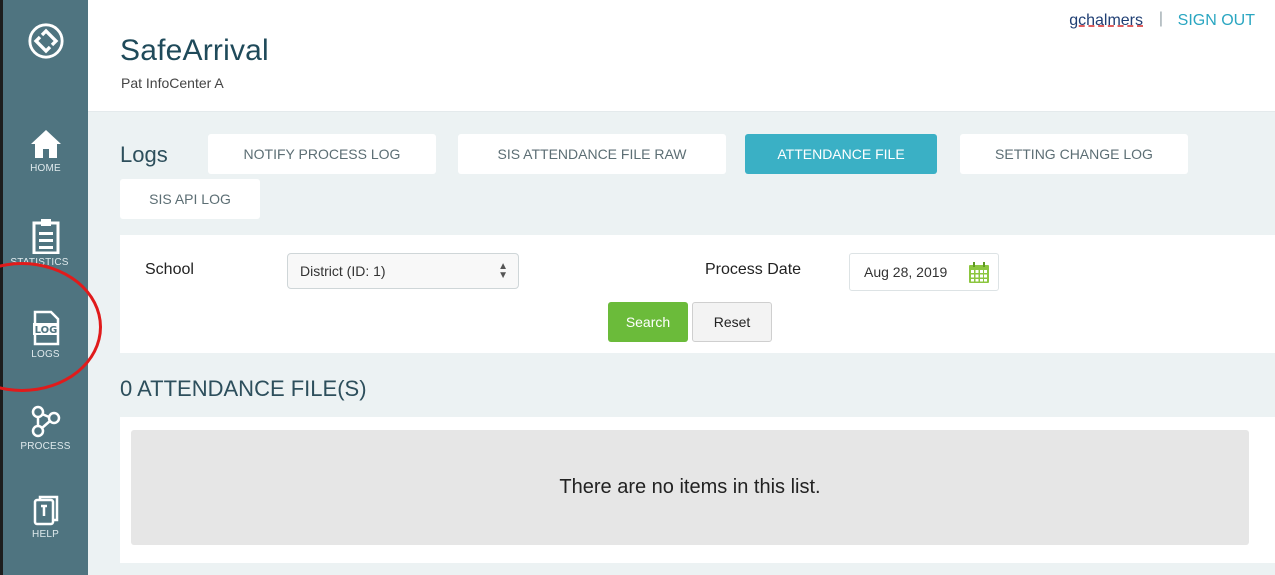  What do you see at coordinates (841, 154) in the screenshot?
I see `tab-attendance-file: ATTENDANCE FILE` at bounding box center [841, 154].